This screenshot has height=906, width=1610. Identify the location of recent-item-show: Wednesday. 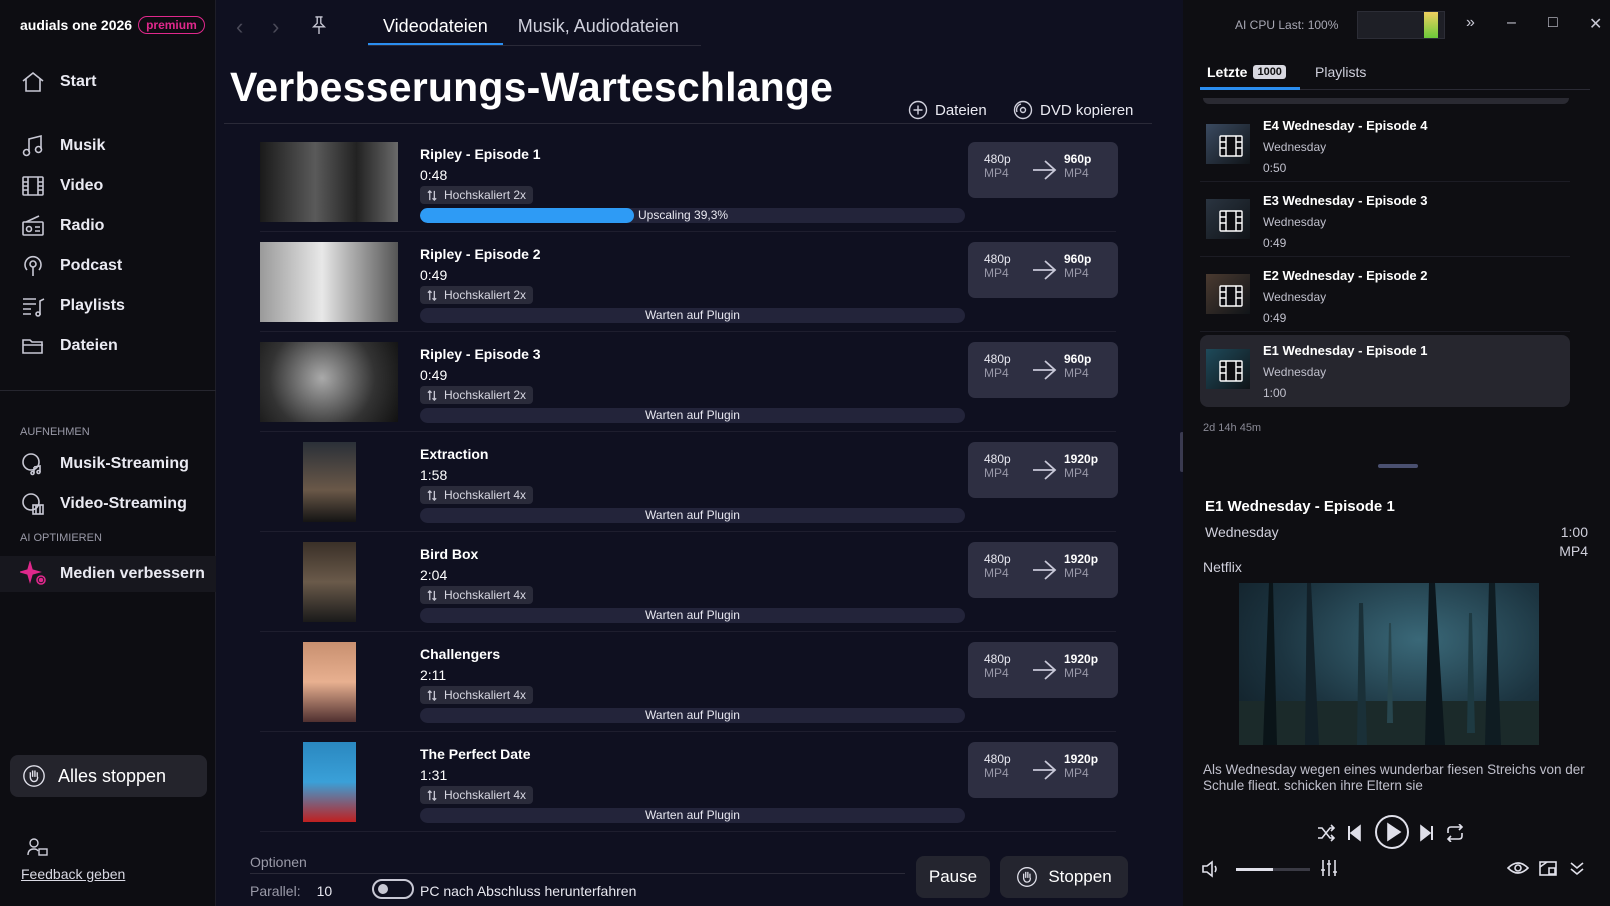
(1295, 297).